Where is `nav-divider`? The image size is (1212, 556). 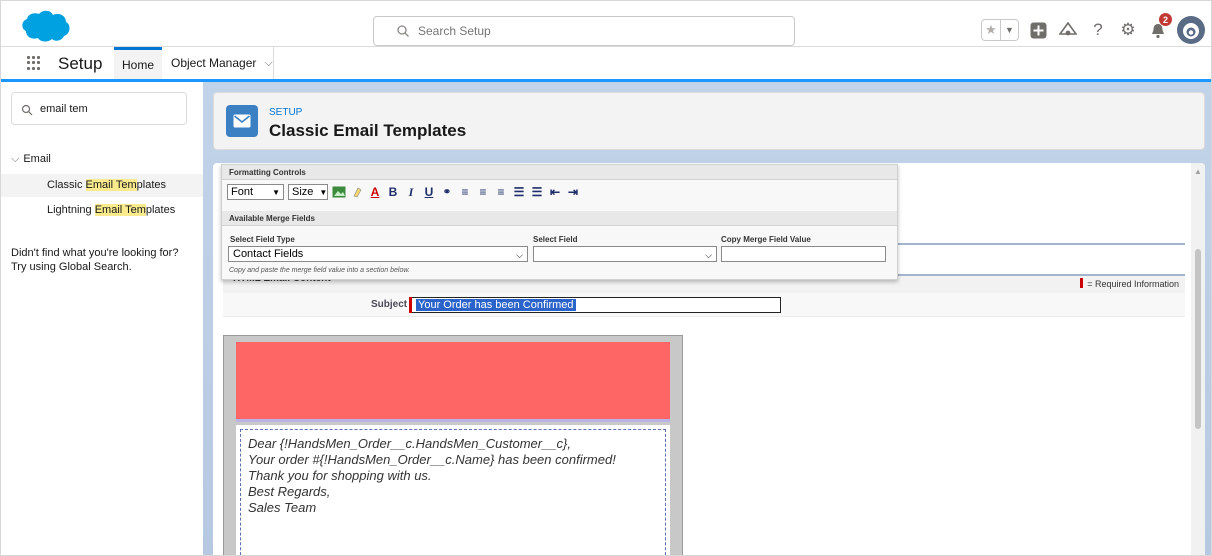 nav-divider is located at coordinates (273, 63).